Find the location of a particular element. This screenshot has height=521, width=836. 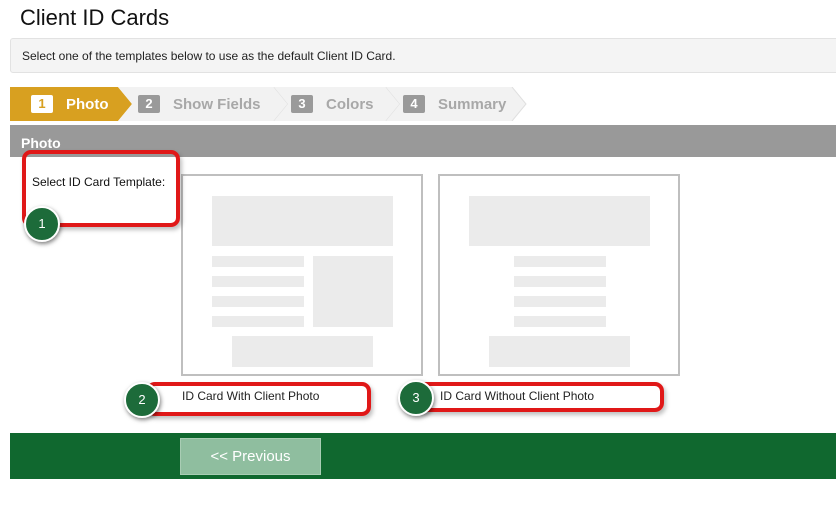

annotation-badge-2: 2 is located at coordinates (142, 400).